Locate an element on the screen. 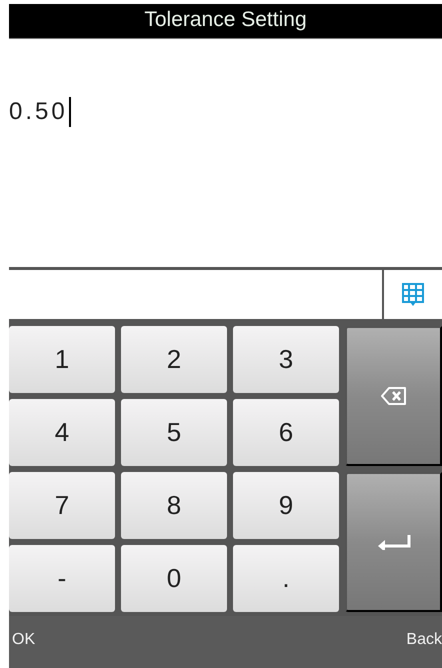 The image size is (442, 668). backspace-icon is located at coordinates (393, 396).